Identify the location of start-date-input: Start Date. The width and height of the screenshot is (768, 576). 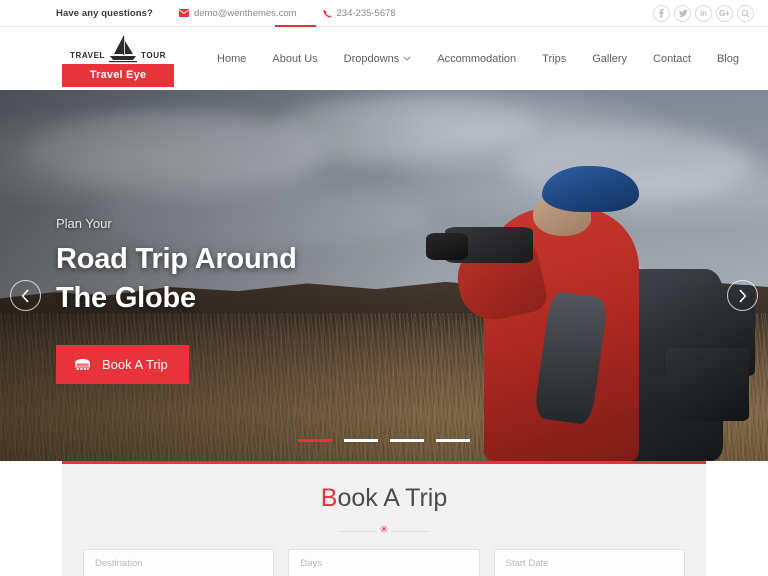
(589, 562).